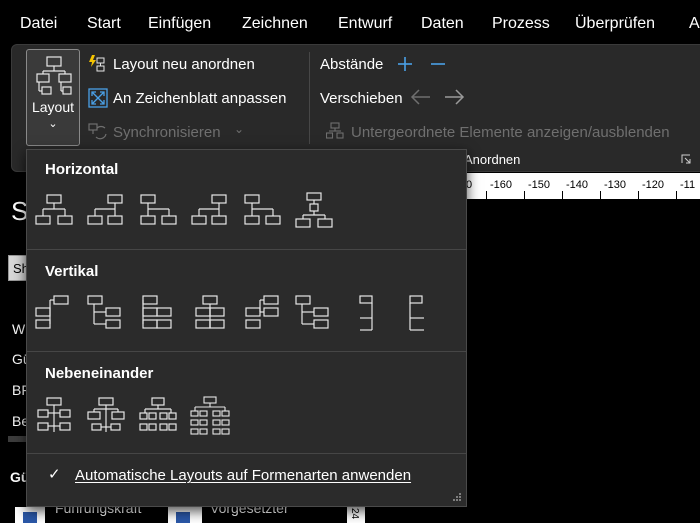 The width and height of the screenshot is (700, 523). Describe the element at coordinates (262, 314) in the screenshot. I see `layout-vertical-staggered-icon` at that location.